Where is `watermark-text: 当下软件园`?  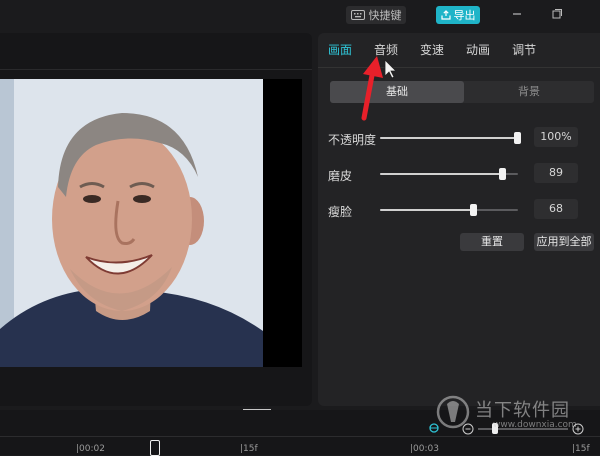 watermark-text: 当下软件园 is located at coordinates (522, 410).